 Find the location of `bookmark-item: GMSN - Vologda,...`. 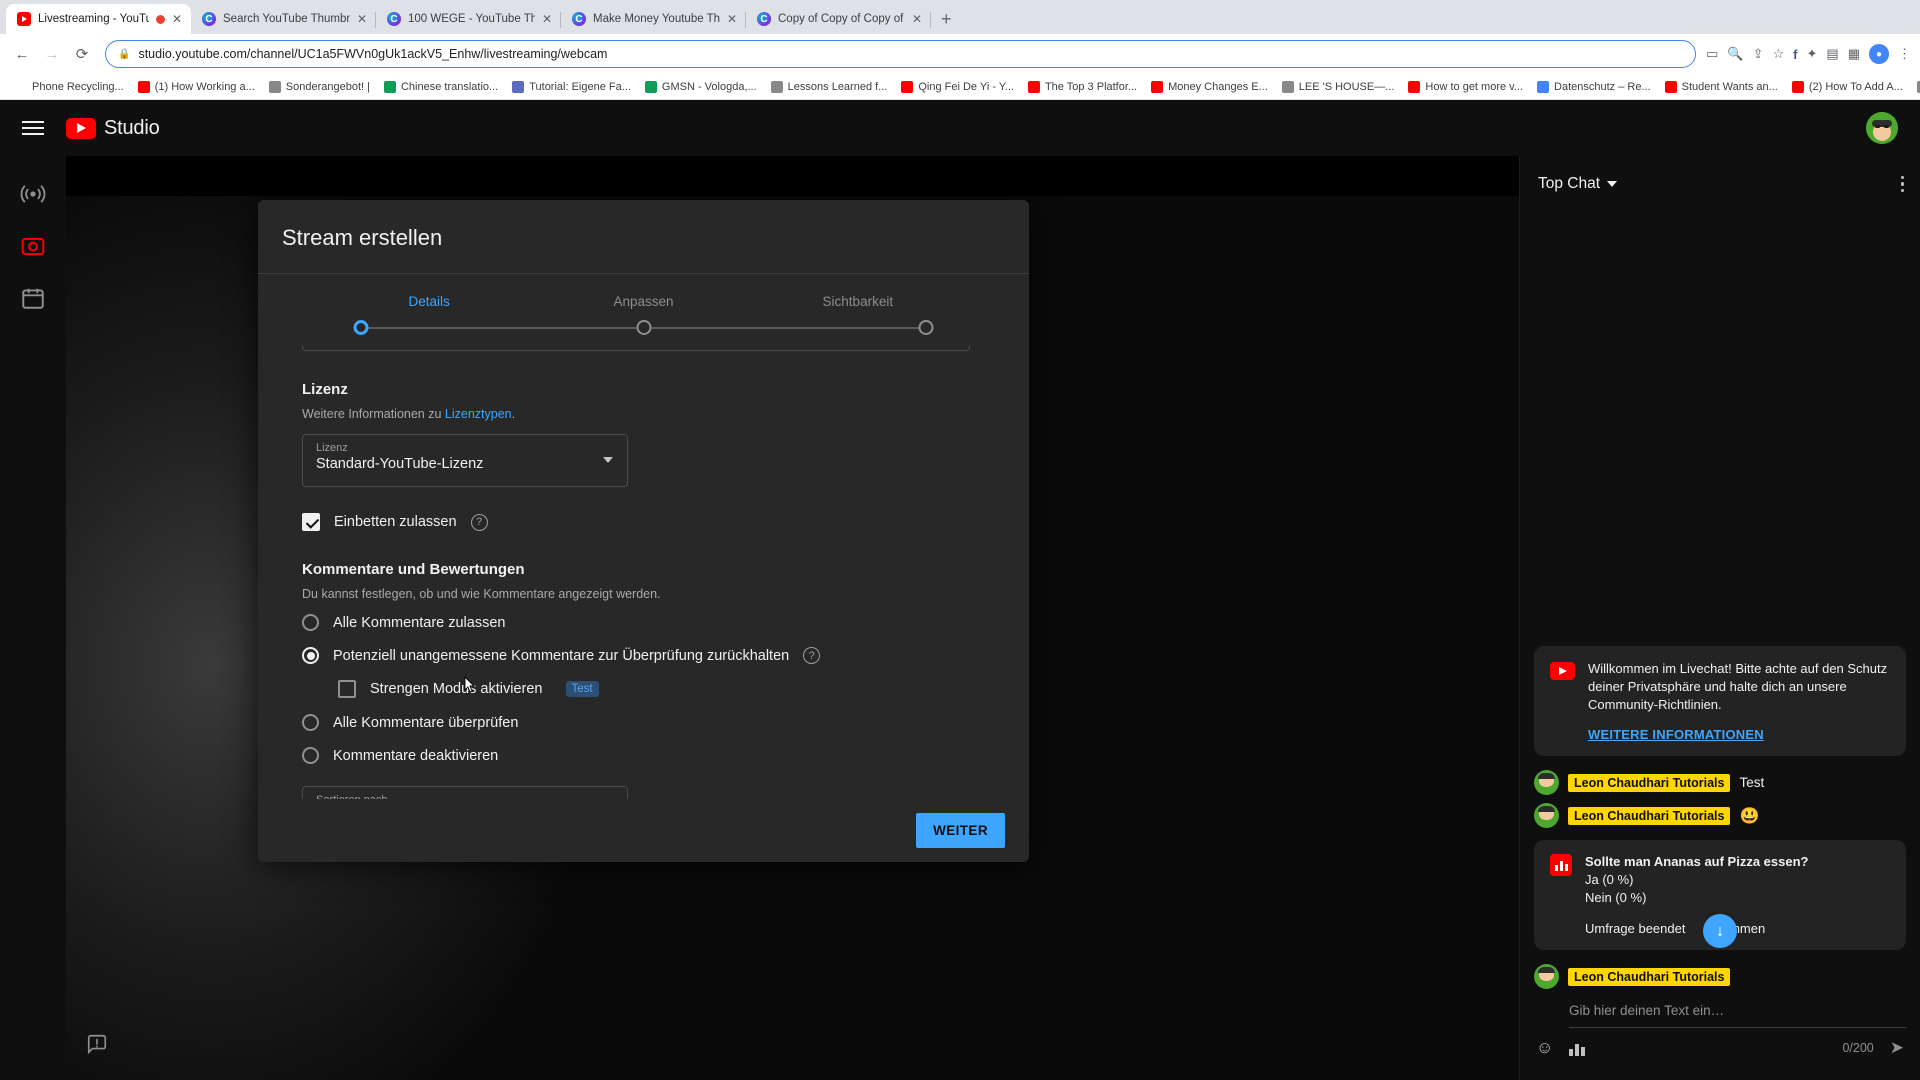

bookmark-item: GMSN - Vologda,... is located at coordinates (701, 86).